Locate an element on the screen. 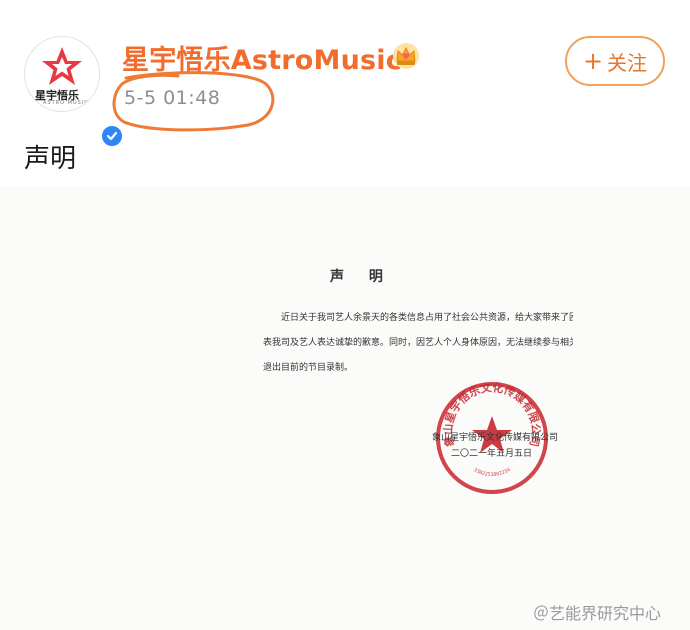 This screenshot has height=630, width=690. star-logo-icon is located at coordinates (62, 66).